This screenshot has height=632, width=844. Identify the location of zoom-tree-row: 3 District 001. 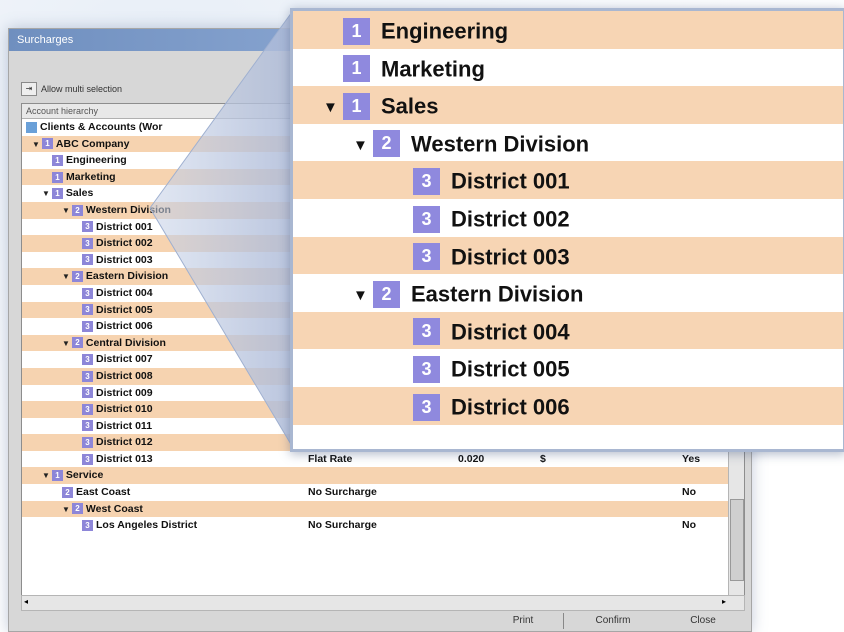
(568, 180).